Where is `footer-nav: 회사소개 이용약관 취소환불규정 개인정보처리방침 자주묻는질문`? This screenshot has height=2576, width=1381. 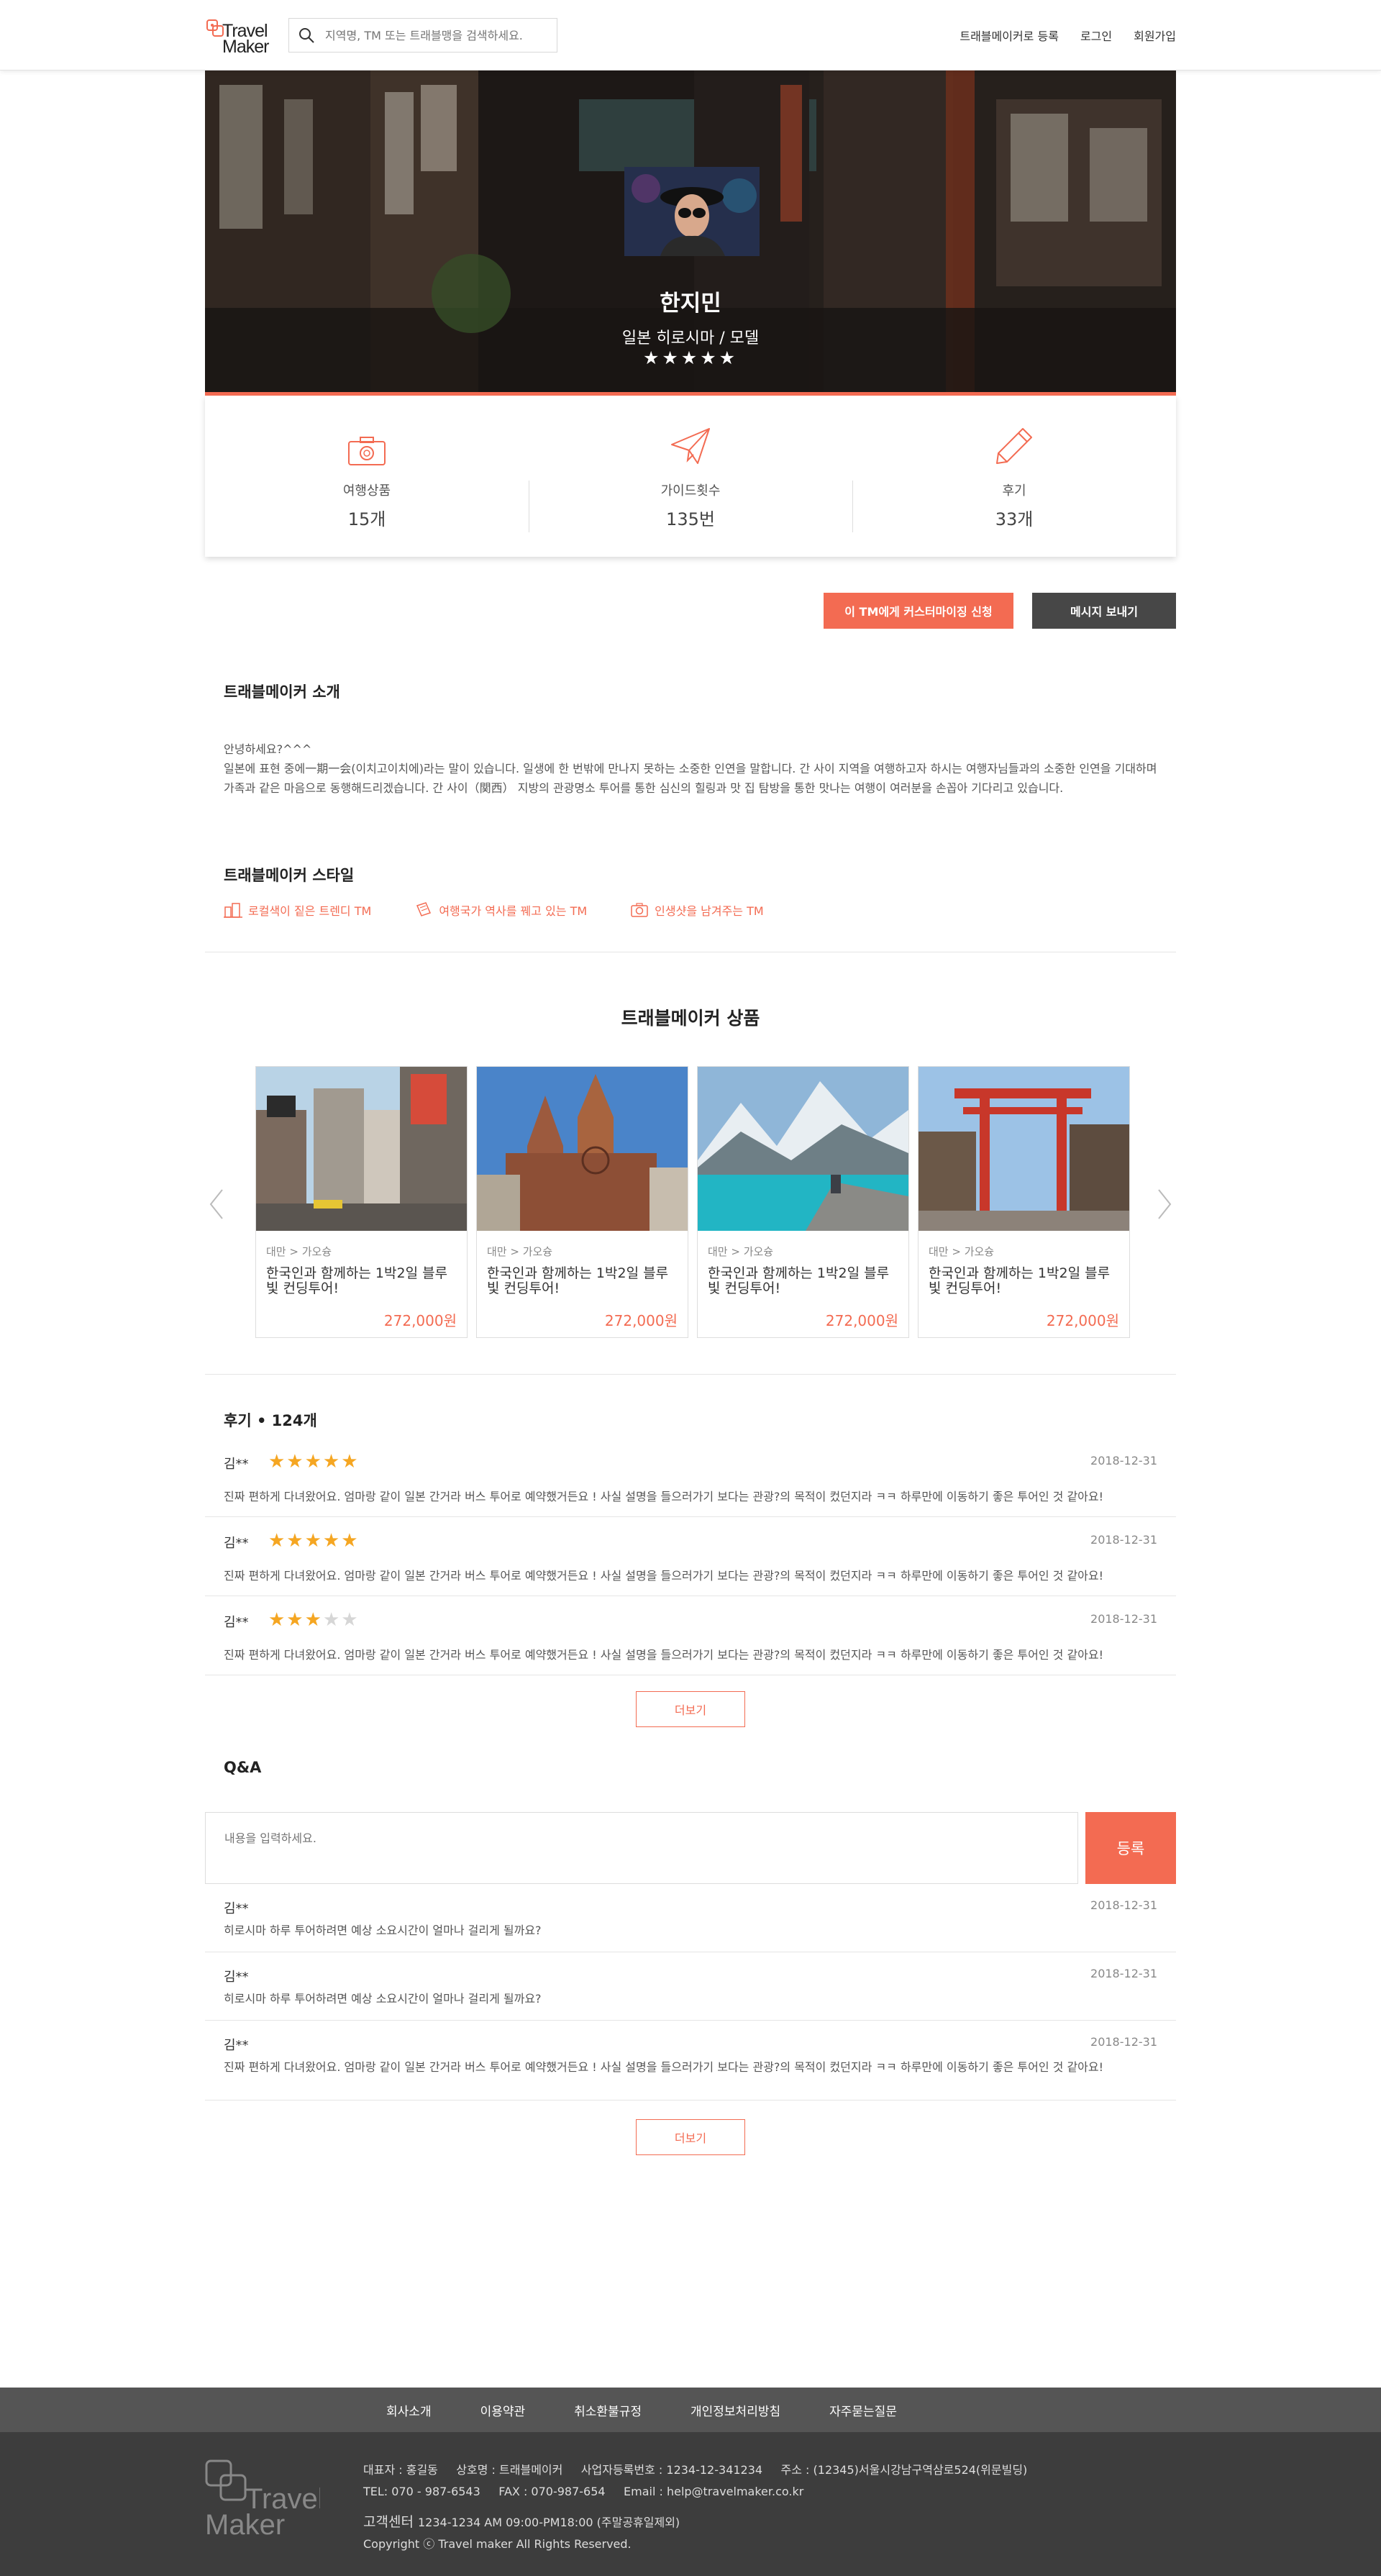 footer-nav: 회사소개 이용약관 취소환불규정 개인정보처리방침 자주묻는질문 is located at coordinates (690, 2410).